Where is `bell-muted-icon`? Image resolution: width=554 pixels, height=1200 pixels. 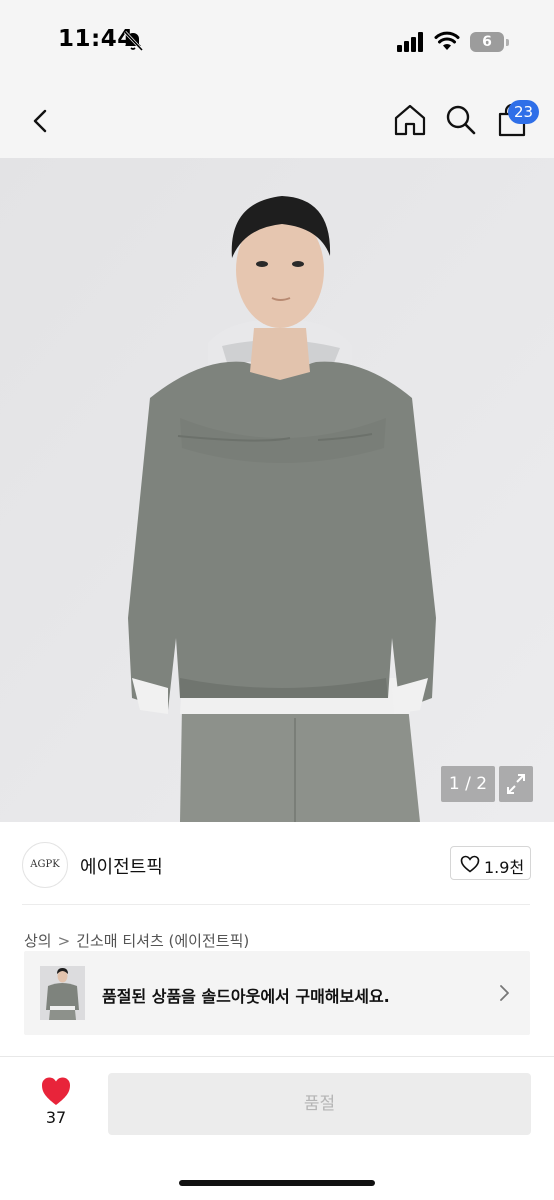 bell-muted-icon is located at coordinates (133, 41).